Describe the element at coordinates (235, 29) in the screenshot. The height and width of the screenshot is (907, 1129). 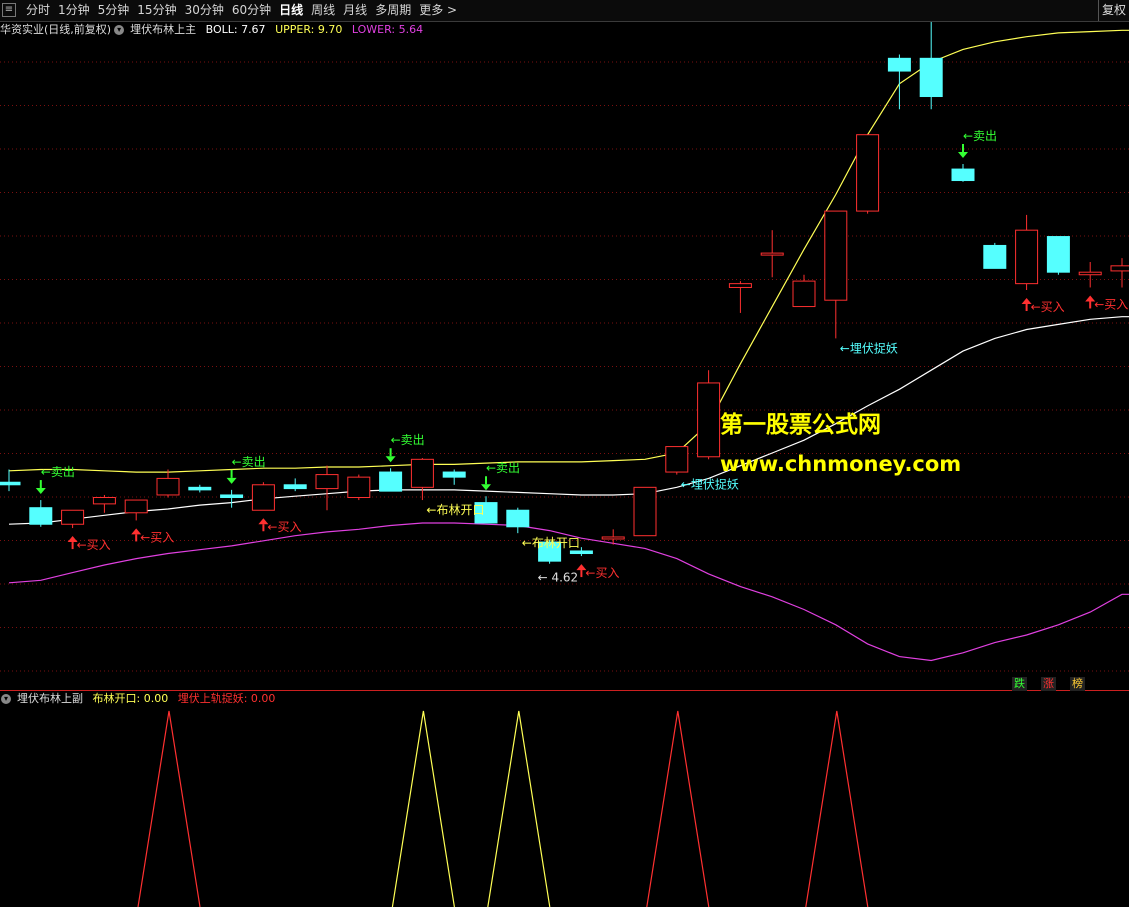
I see `boll-value: BOLL: 7.67` at that location.